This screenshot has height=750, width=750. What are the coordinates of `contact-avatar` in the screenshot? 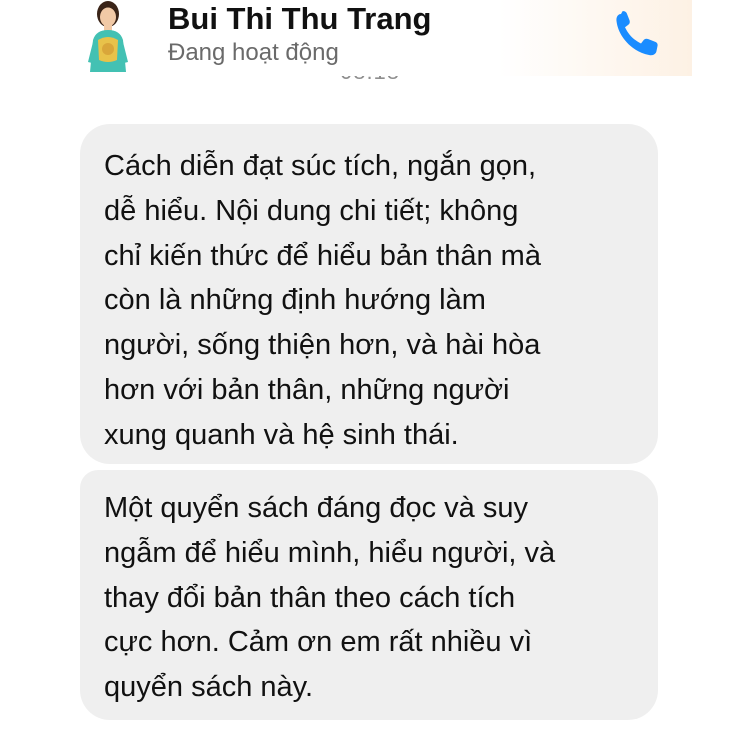 It's located at (108, 36).